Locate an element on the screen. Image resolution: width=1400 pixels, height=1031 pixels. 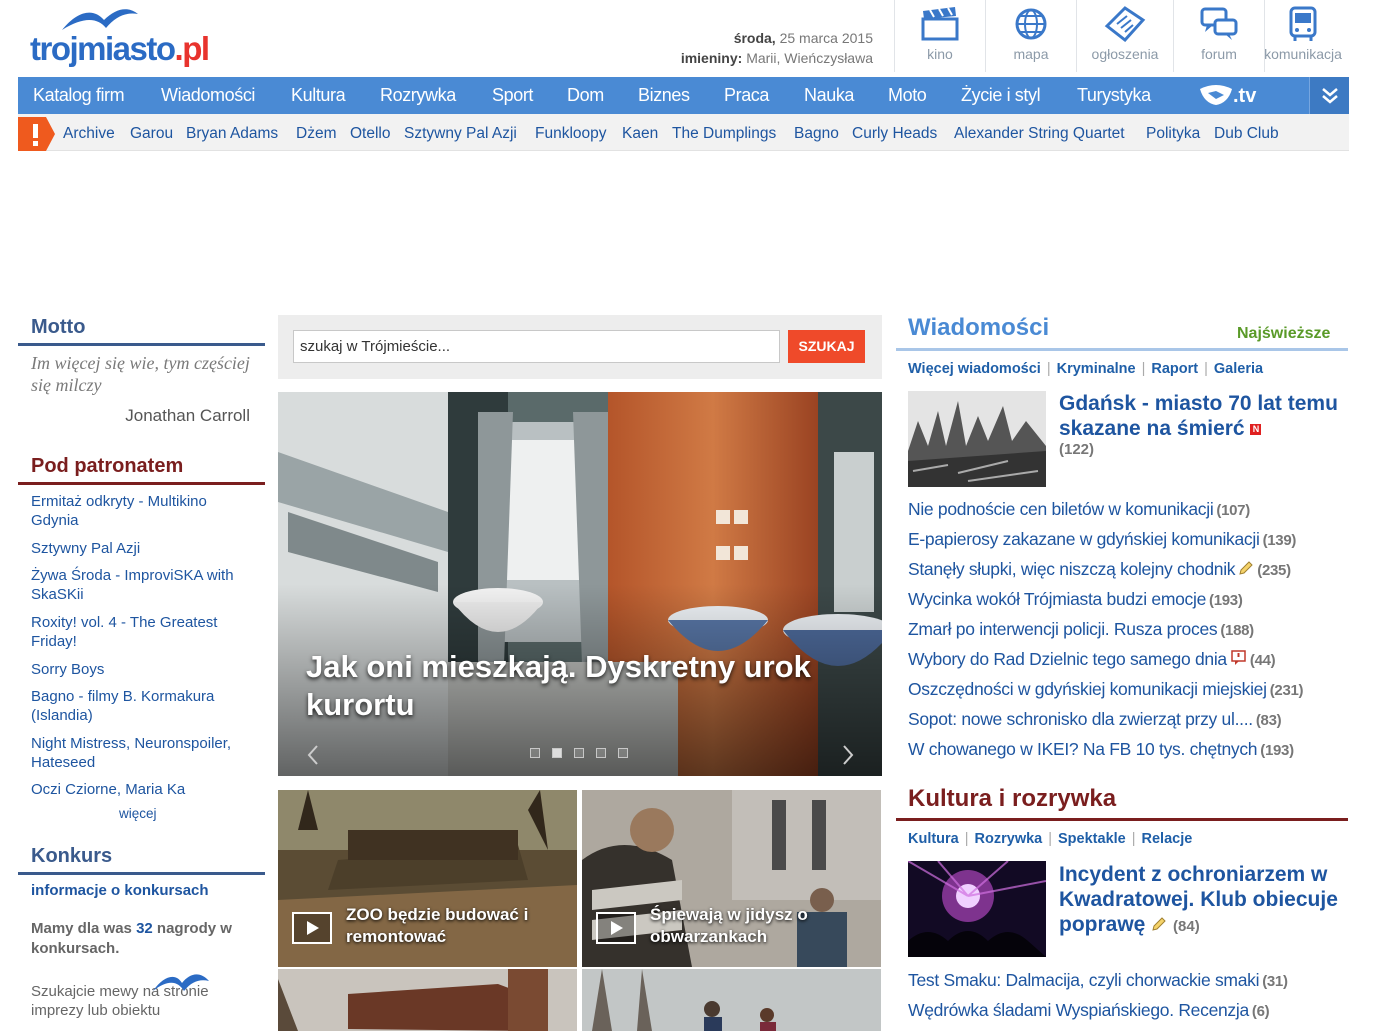
culture-sublinks: Kultura | Rozrywka | Spektakle | Relacje is located at coordinates (1050, 839).